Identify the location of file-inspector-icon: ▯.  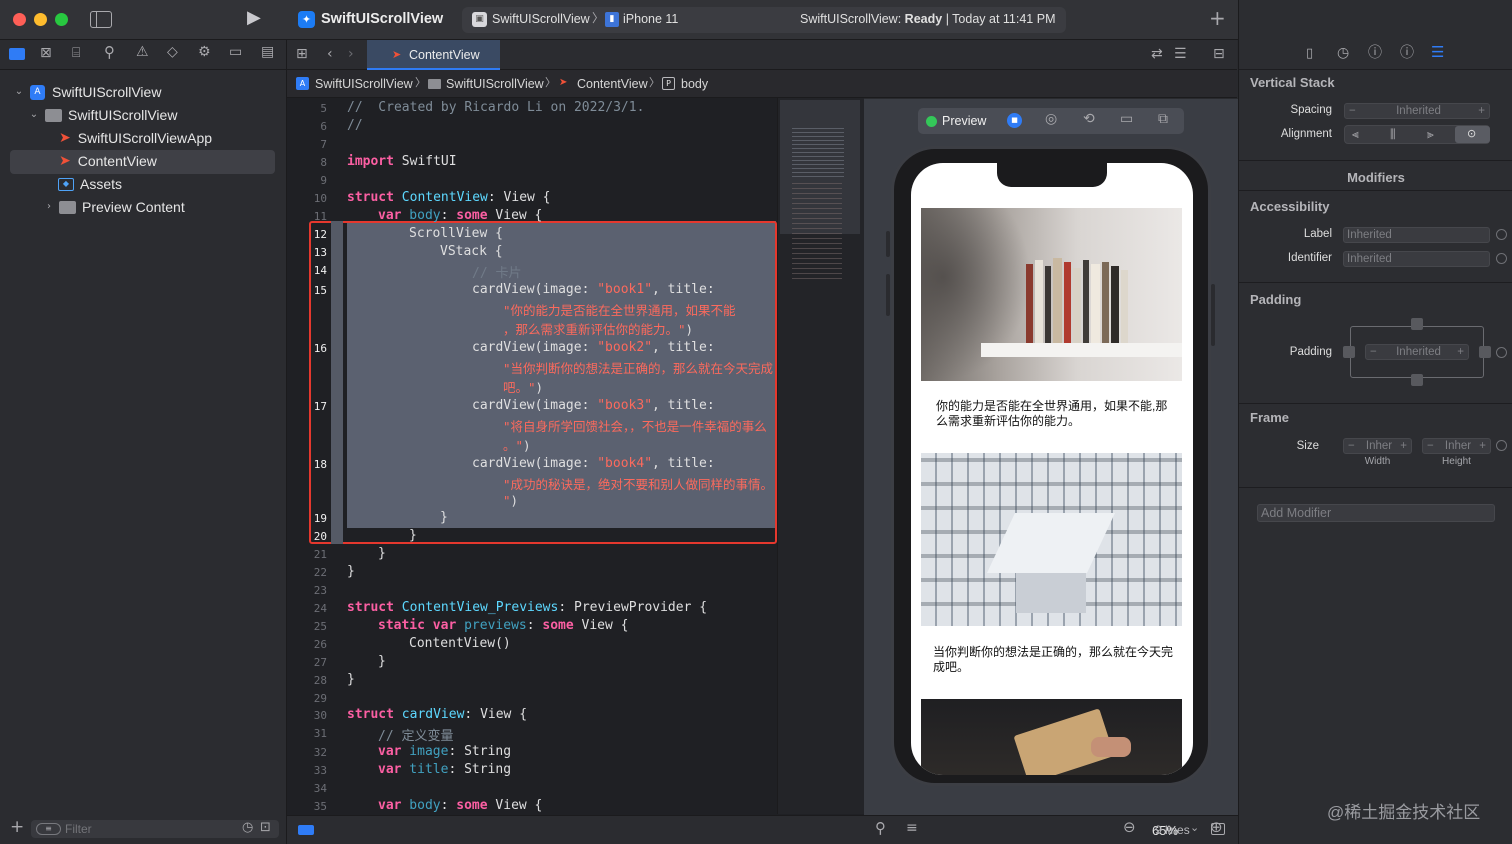
(1309, 53).